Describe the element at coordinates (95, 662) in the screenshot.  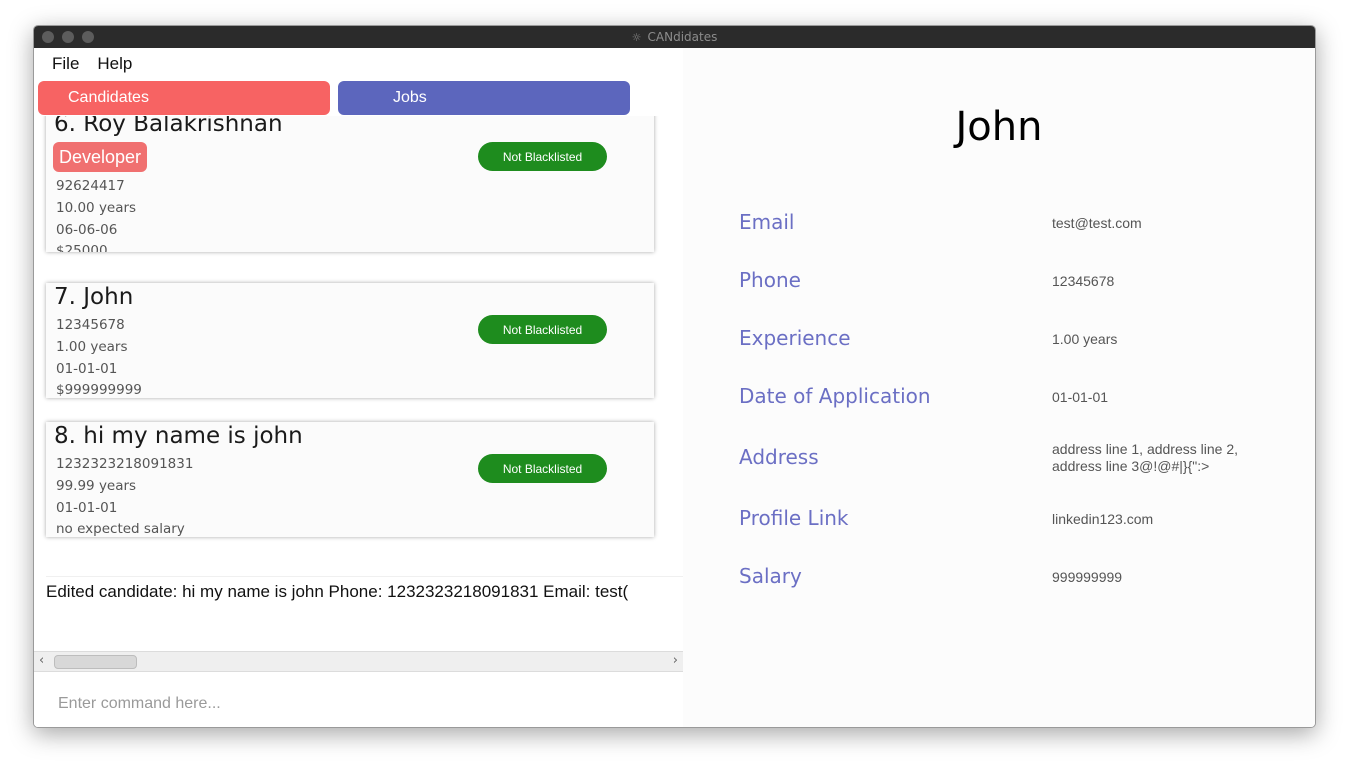
I see `scrollbar-thumb` at that location.